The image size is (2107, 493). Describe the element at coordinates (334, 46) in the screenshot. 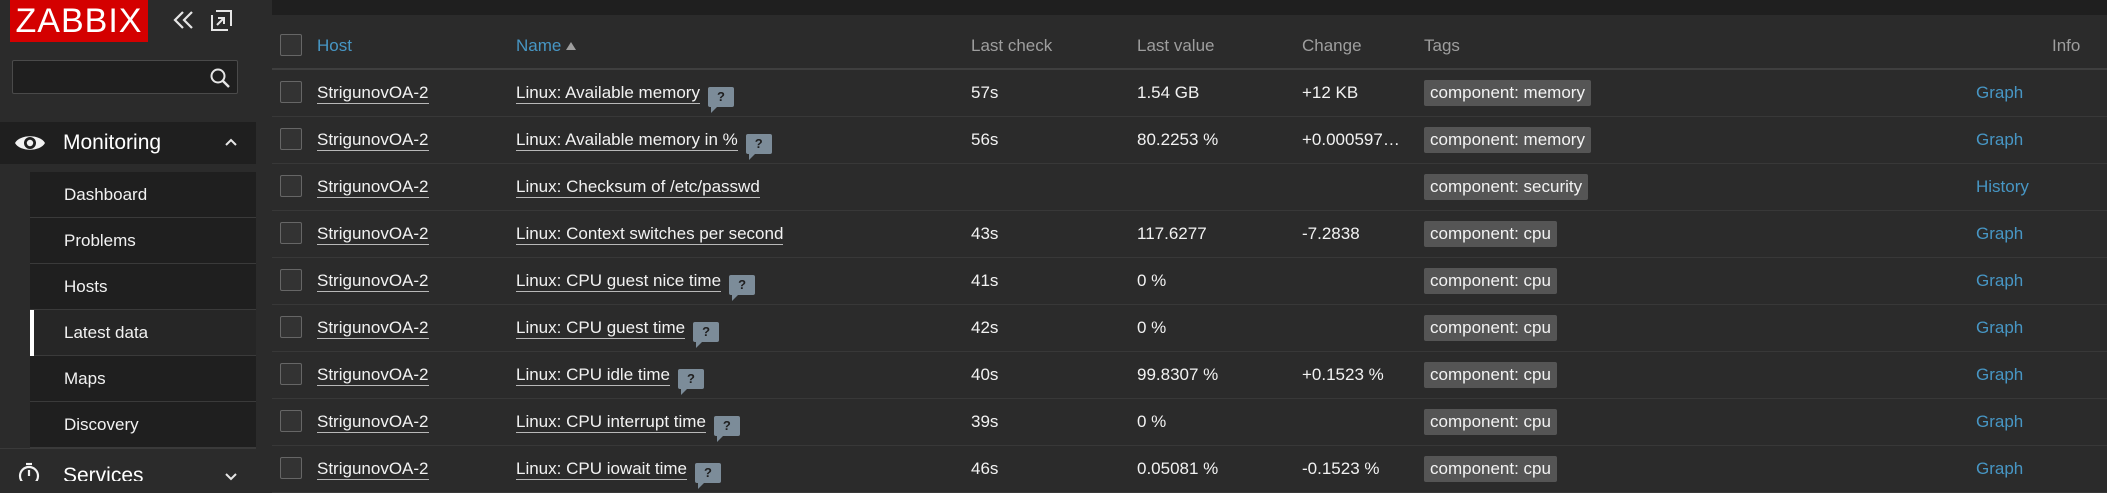

I see `column-header-host: Host` at that location.